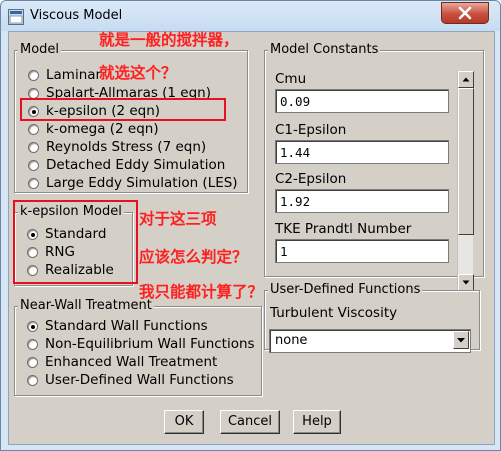  What do you see at coordinates (16, 17) in the screenshot?
I see `app-icon` at bounding box center [16, 17].